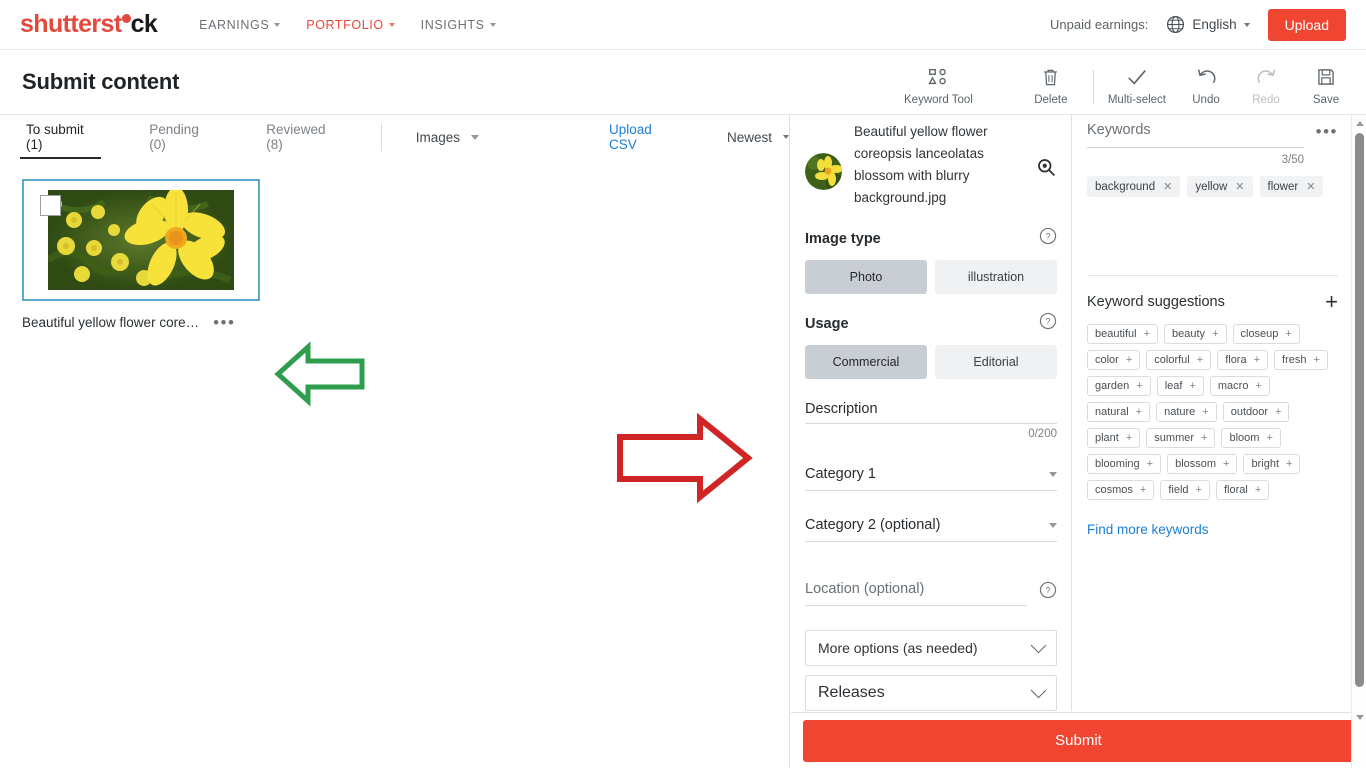 This screenshot has width=1366, height=768. I want to click on category2-select: Category 2 (optional), so click(931, 529).